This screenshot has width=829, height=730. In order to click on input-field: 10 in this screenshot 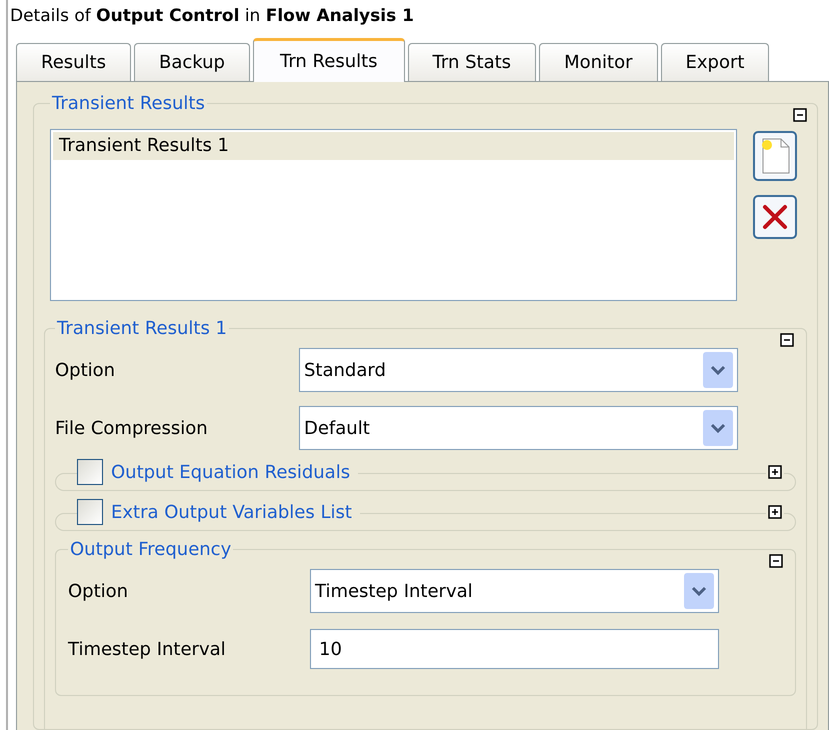, I will do `click(514, 649)`.